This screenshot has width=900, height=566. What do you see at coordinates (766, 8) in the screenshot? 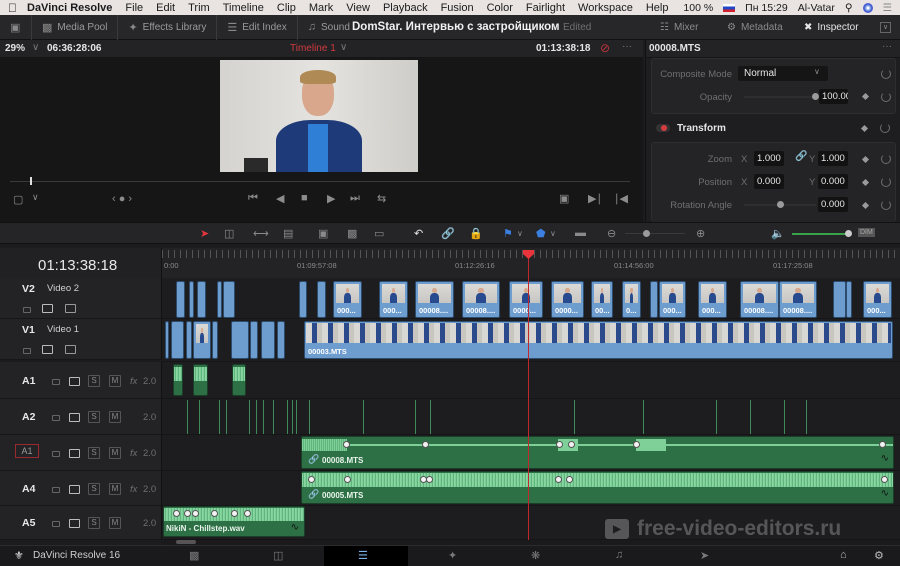
I see `clock: Пн 15:29` at bounding box center [766, 8].